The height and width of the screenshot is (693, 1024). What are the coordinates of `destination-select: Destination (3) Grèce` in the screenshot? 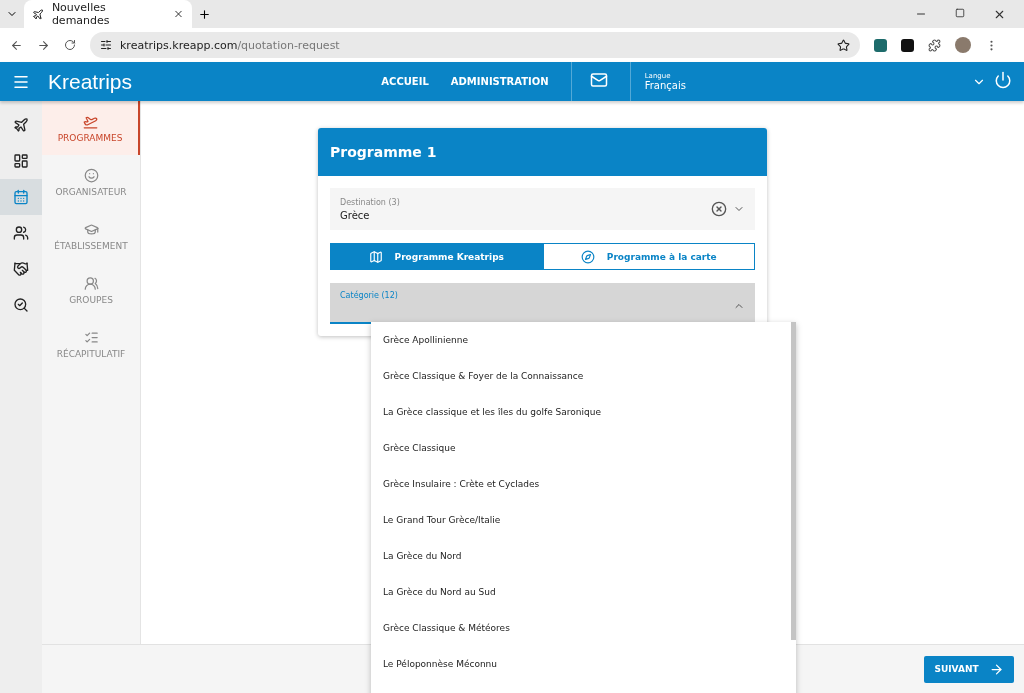 It's located at (542, 209).